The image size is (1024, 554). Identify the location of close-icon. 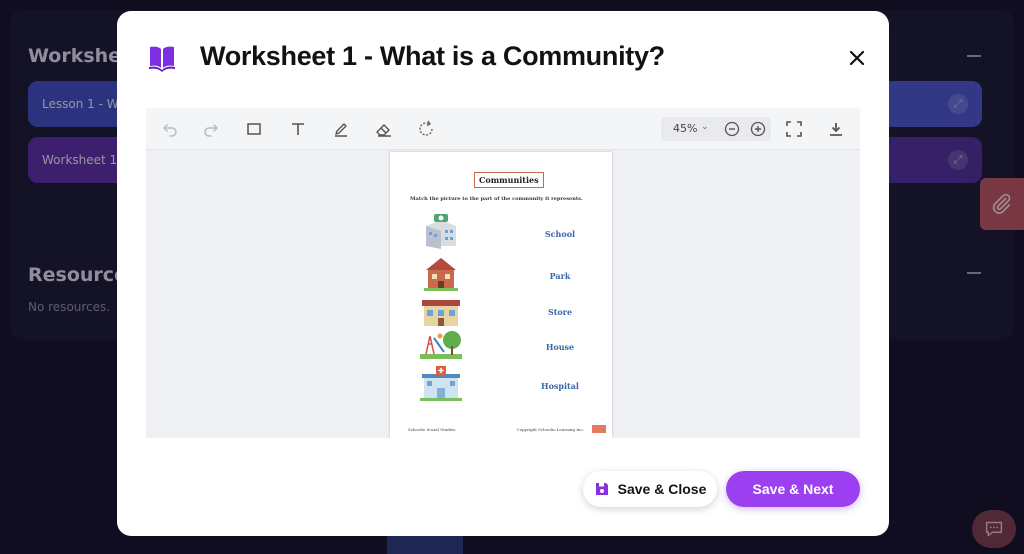
(857, 58).